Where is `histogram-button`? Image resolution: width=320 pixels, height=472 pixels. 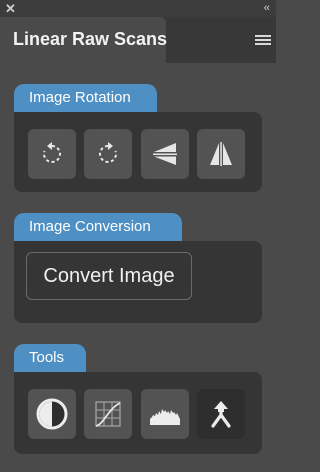
histogram-button is located at coordinates (165, 414).